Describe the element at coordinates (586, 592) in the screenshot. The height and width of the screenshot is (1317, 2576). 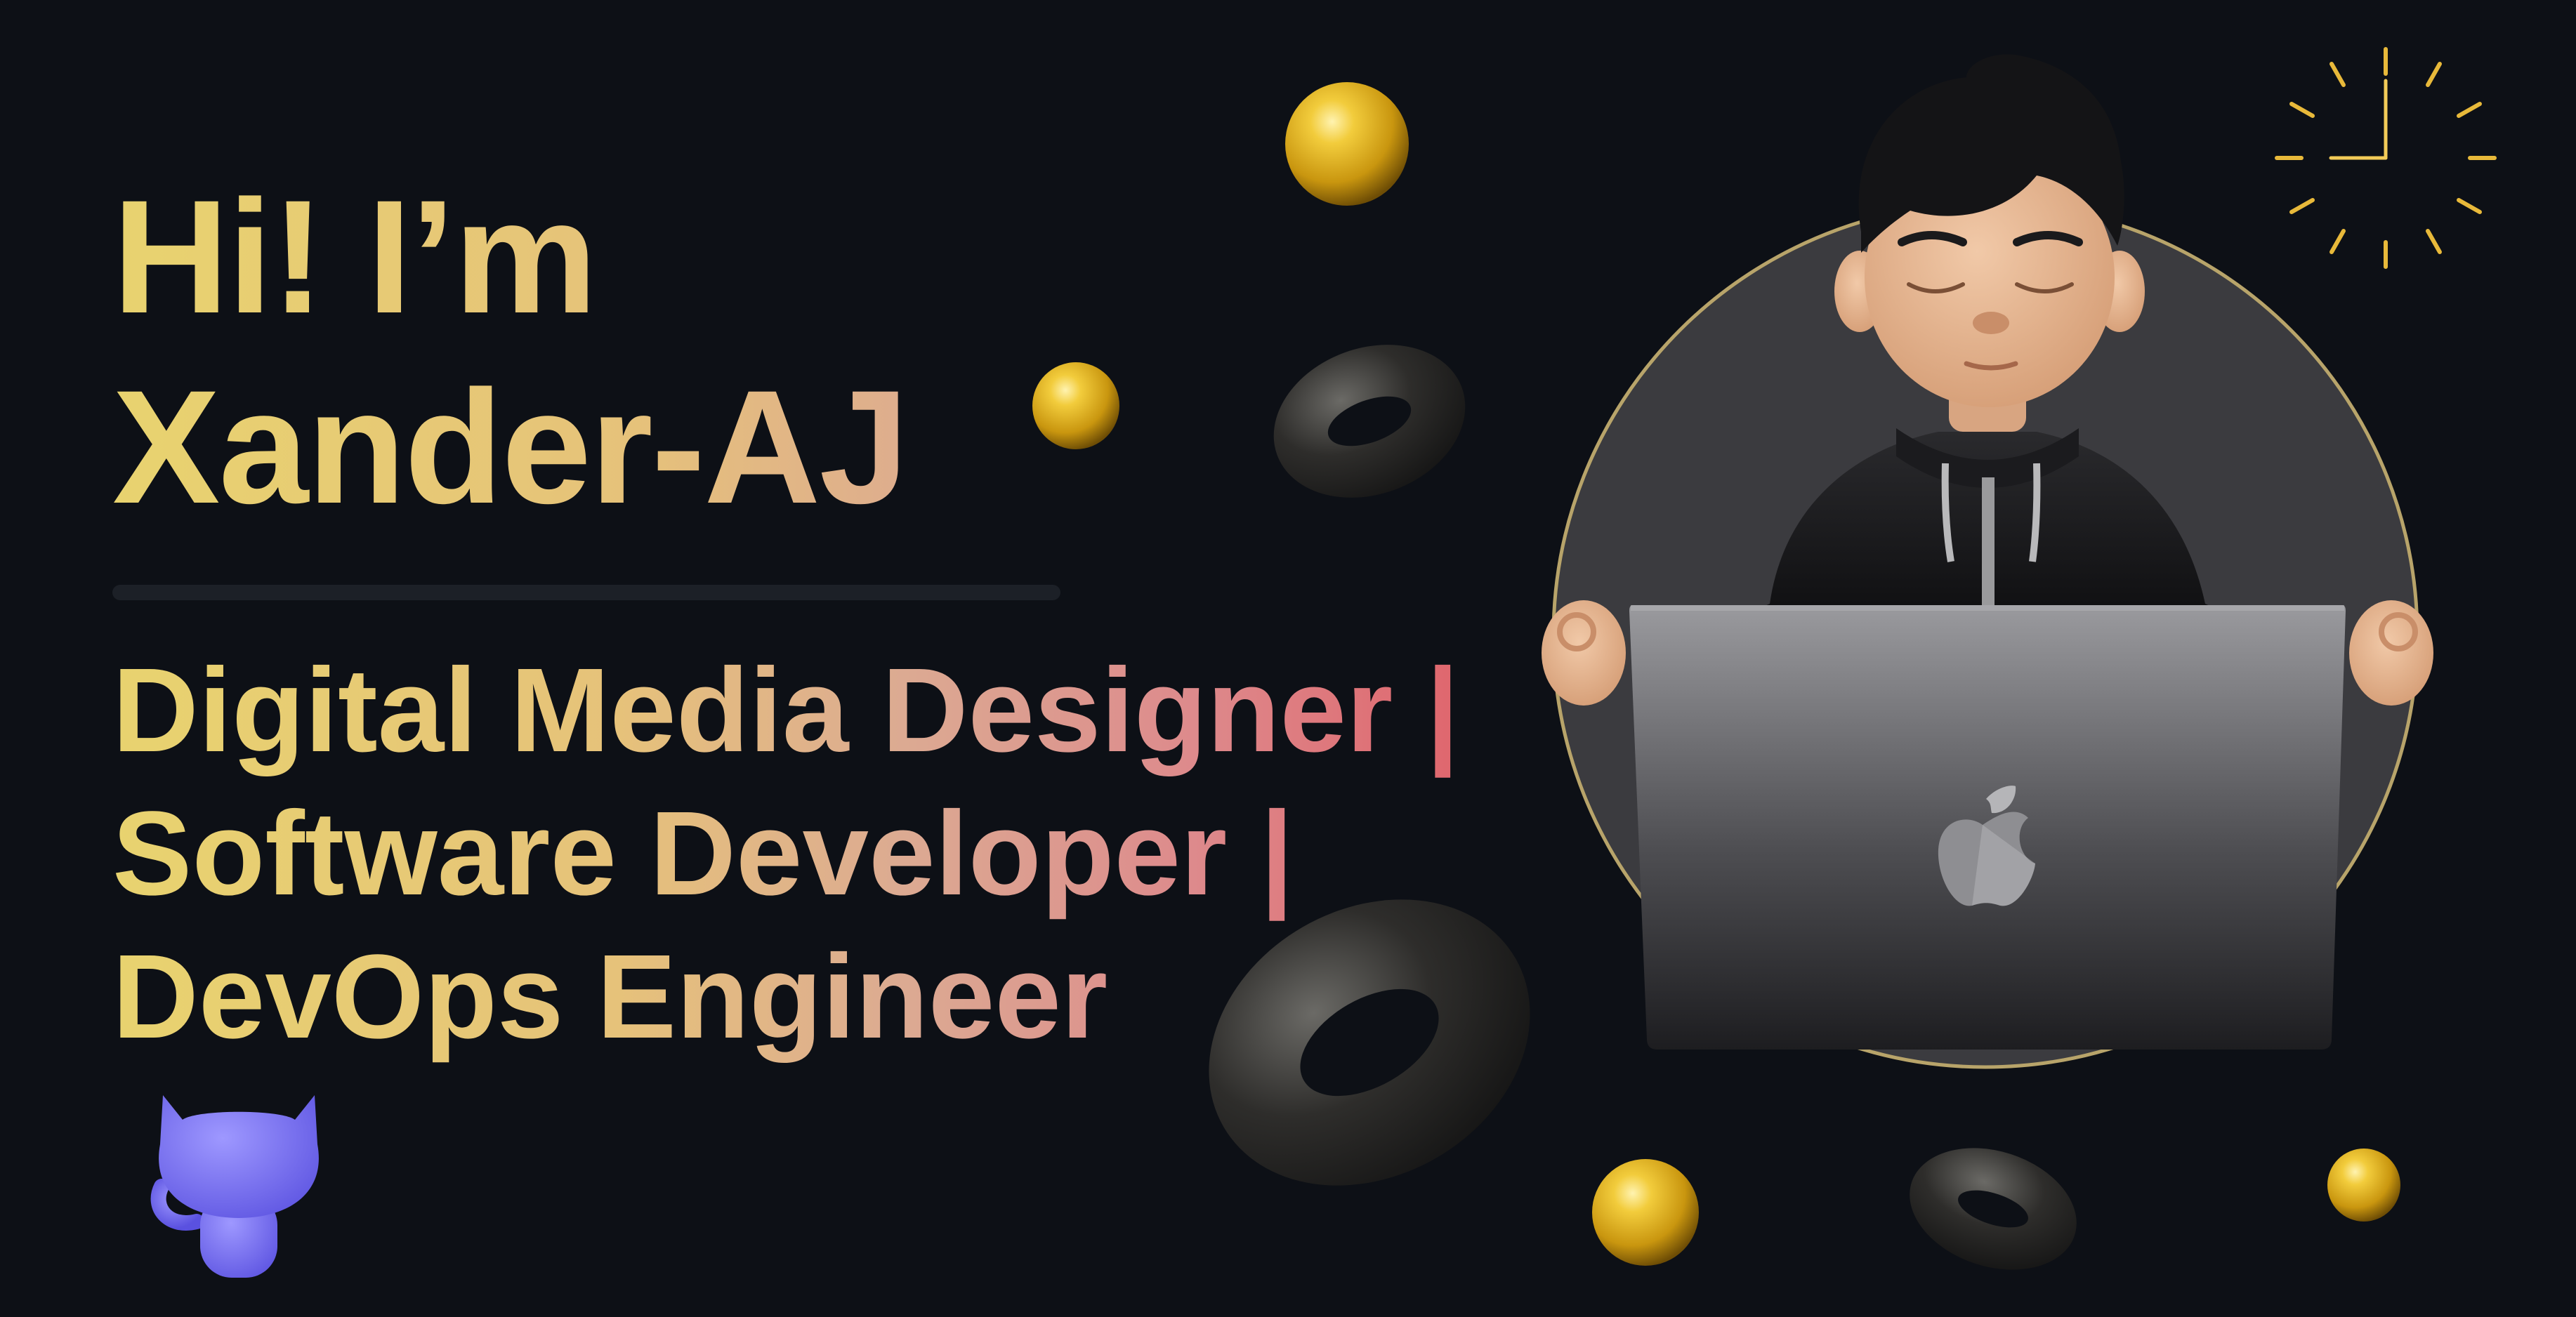
I see `divider` at that location.